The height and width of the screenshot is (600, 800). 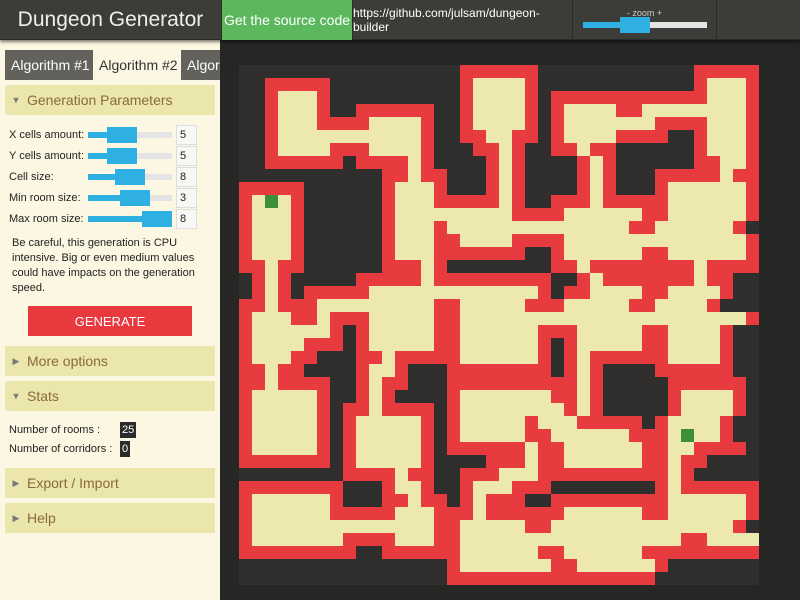 I want to click on tab-algorithm-2: Algorithm #2, so click(x=136, y=65).